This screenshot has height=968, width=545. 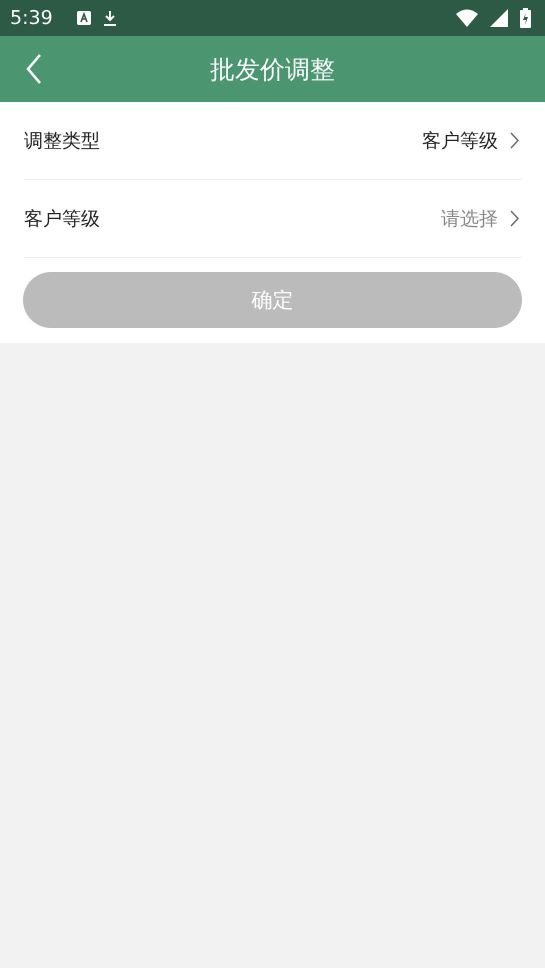 I want to click on page-title: 批发价调整, so click(x=272, y=70).